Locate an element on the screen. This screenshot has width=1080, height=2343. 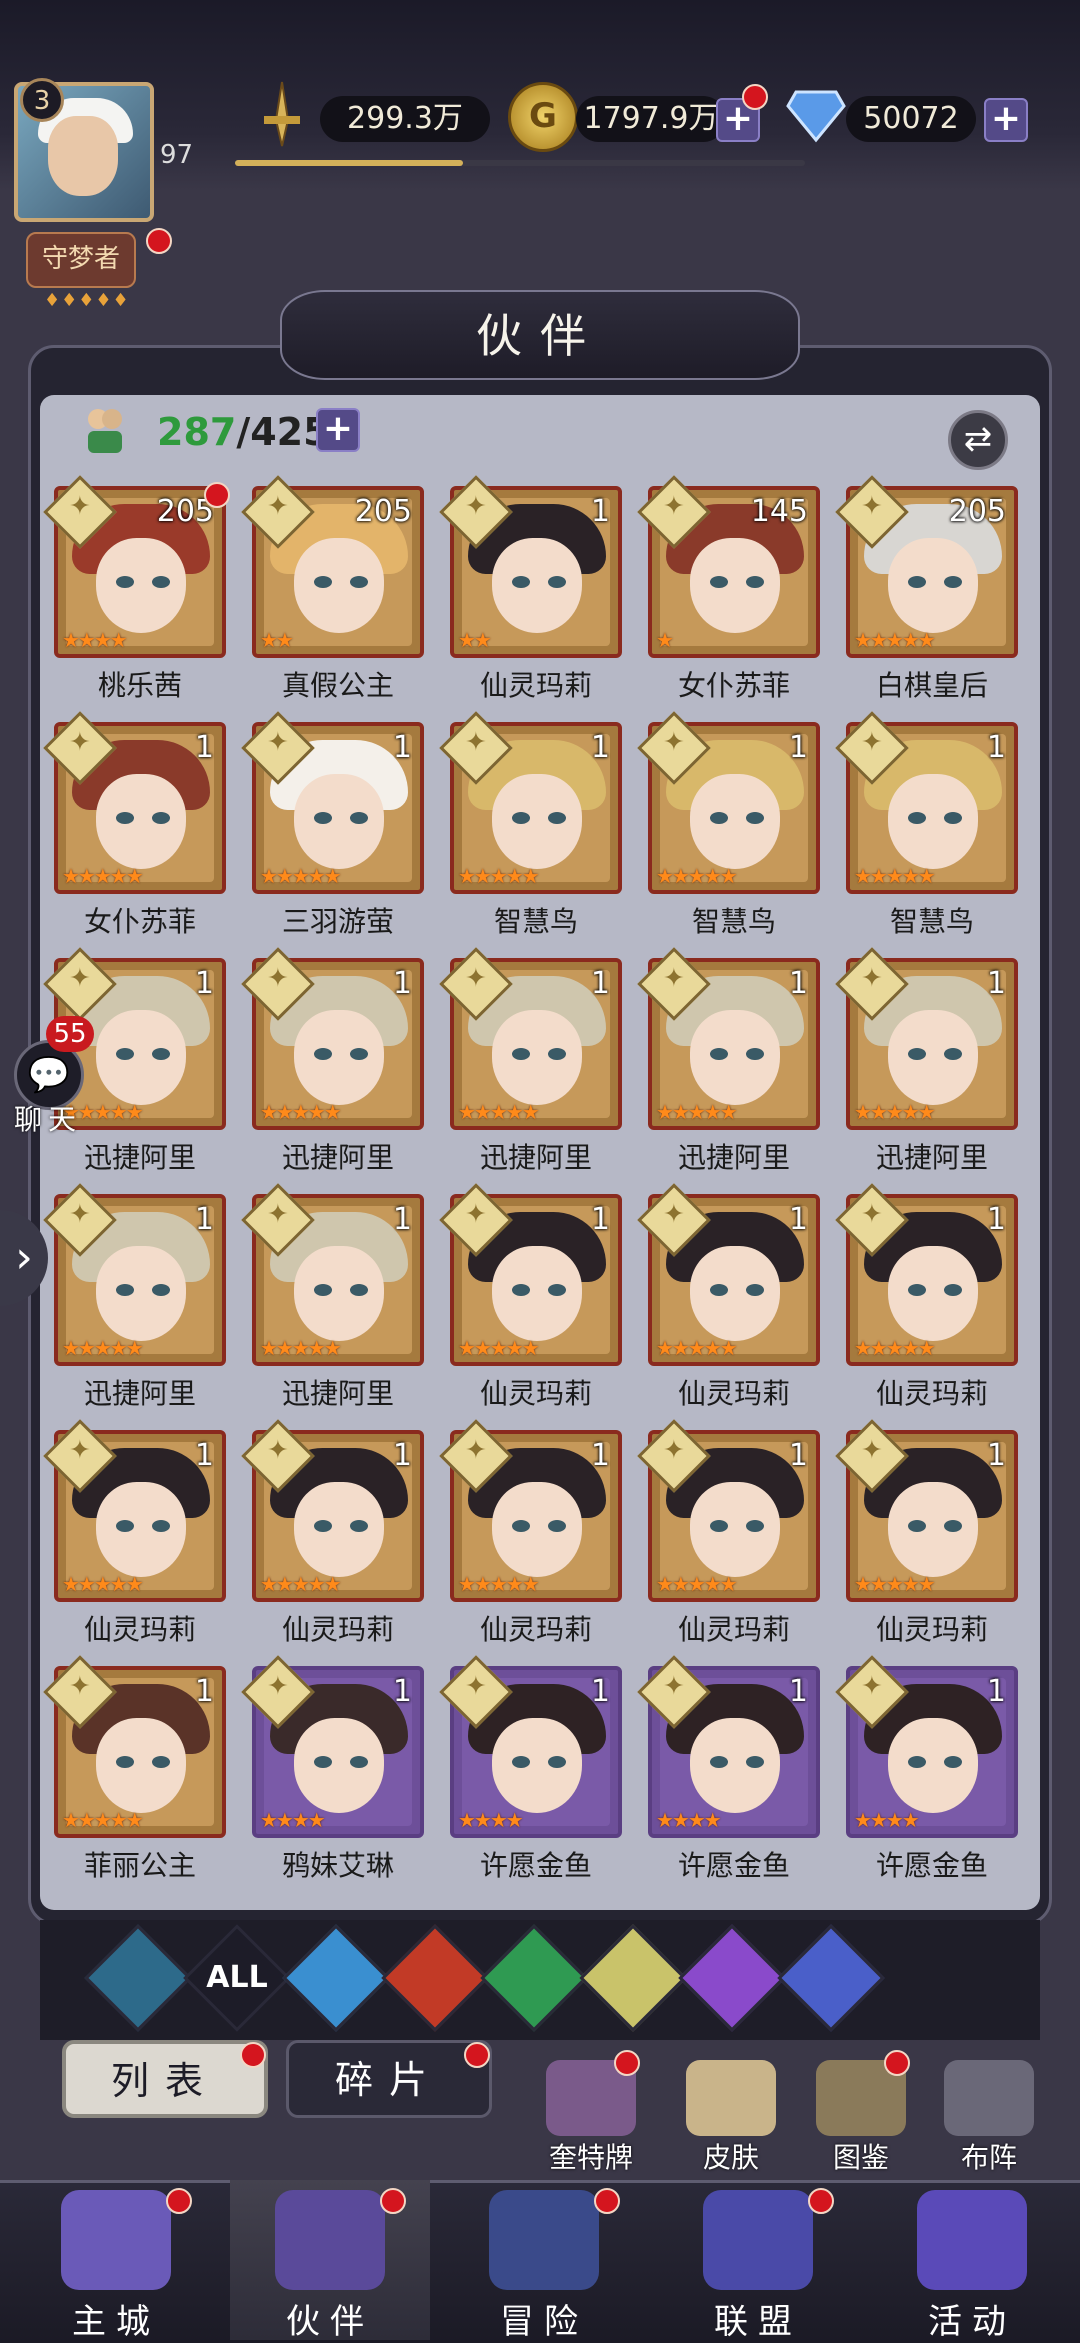
exp-level-text: 97 is located at coordinates (177, 155).